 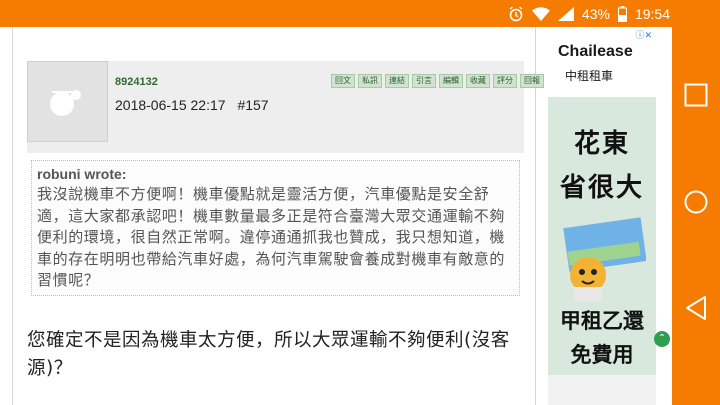 What do you see at coordinates (136, 82) in the screenshot?
I see `post-username: 8924132` at bounding box center [136, 82].